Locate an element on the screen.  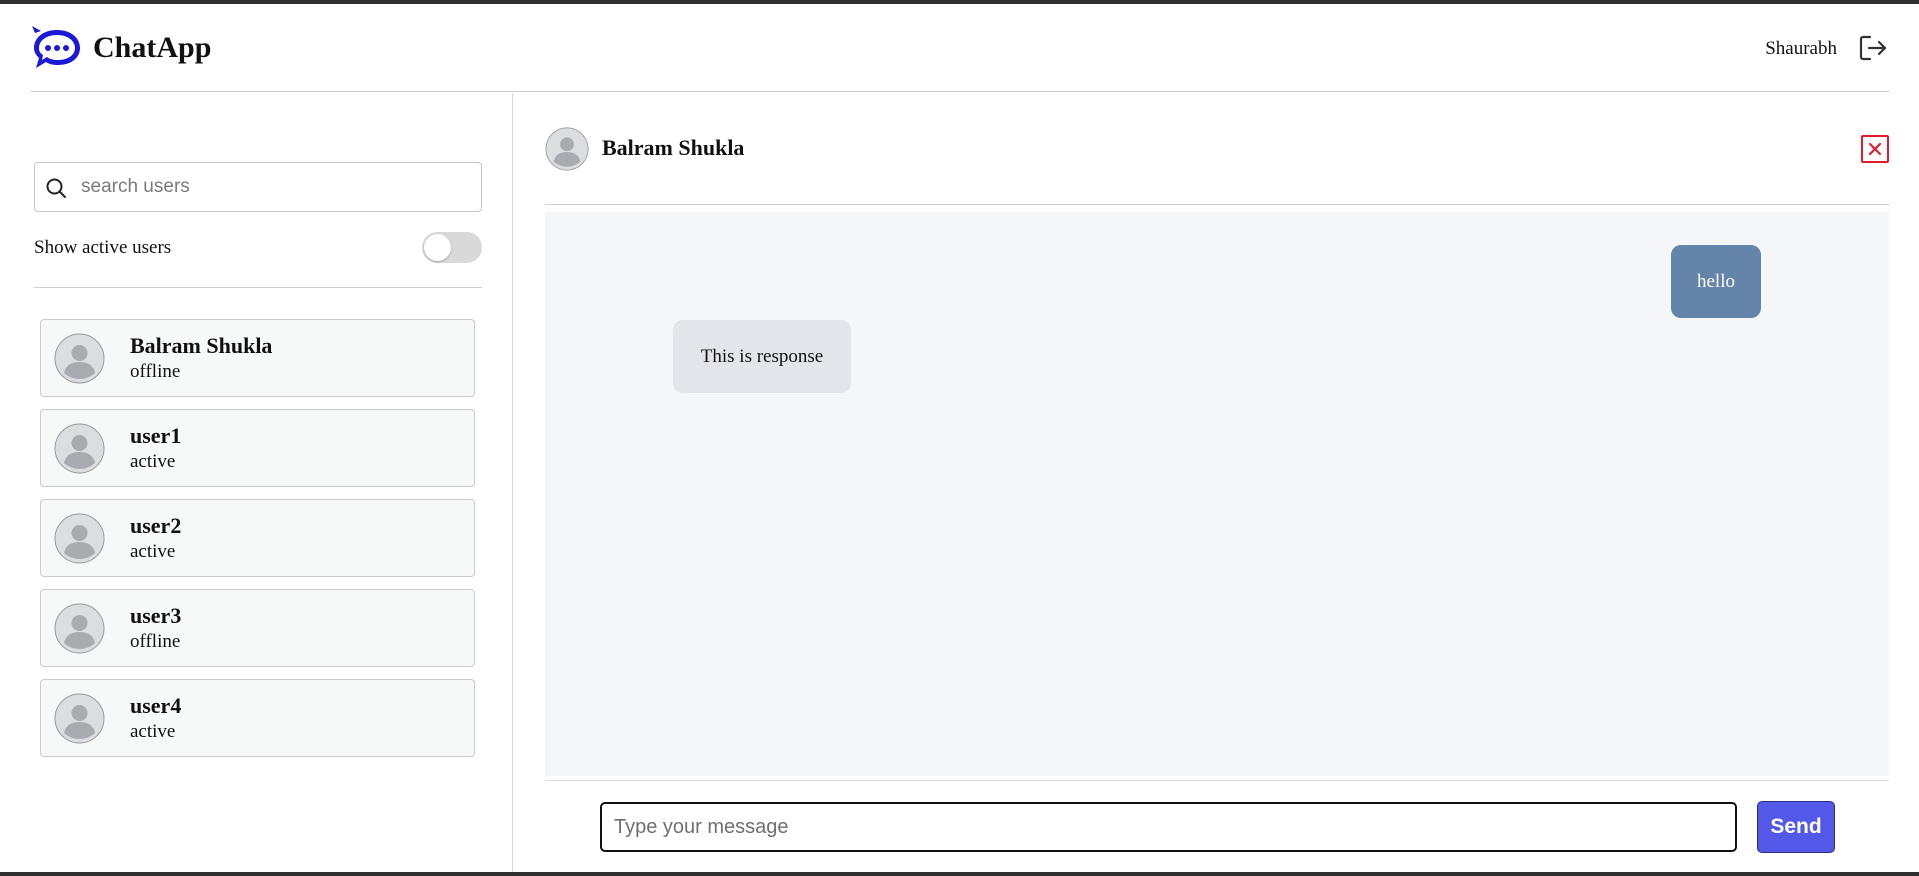
user-name: user3 is located at coordinates (156, 615).